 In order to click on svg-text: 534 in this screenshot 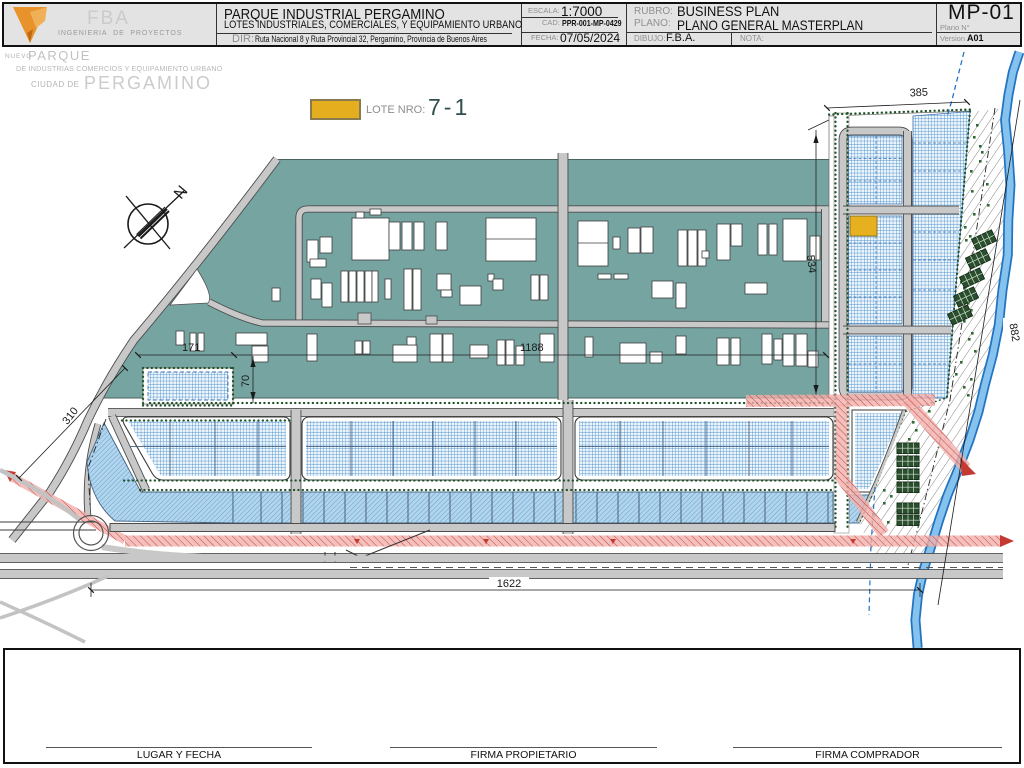, I will do `click(811, 264)`.